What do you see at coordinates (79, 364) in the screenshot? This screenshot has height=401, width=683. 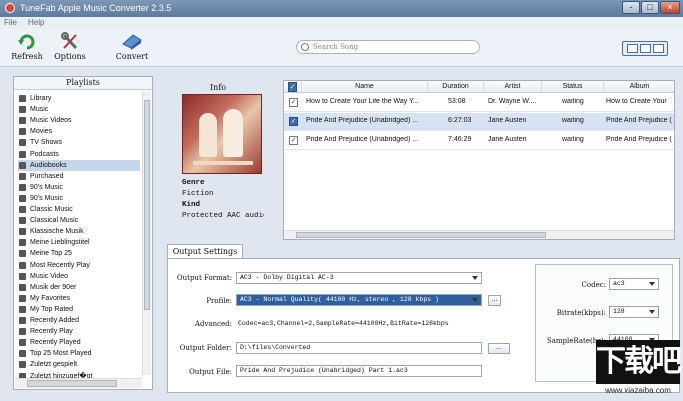 I see `playlist-item: Zuletzt gespielt` at bounding box center [79, 364].